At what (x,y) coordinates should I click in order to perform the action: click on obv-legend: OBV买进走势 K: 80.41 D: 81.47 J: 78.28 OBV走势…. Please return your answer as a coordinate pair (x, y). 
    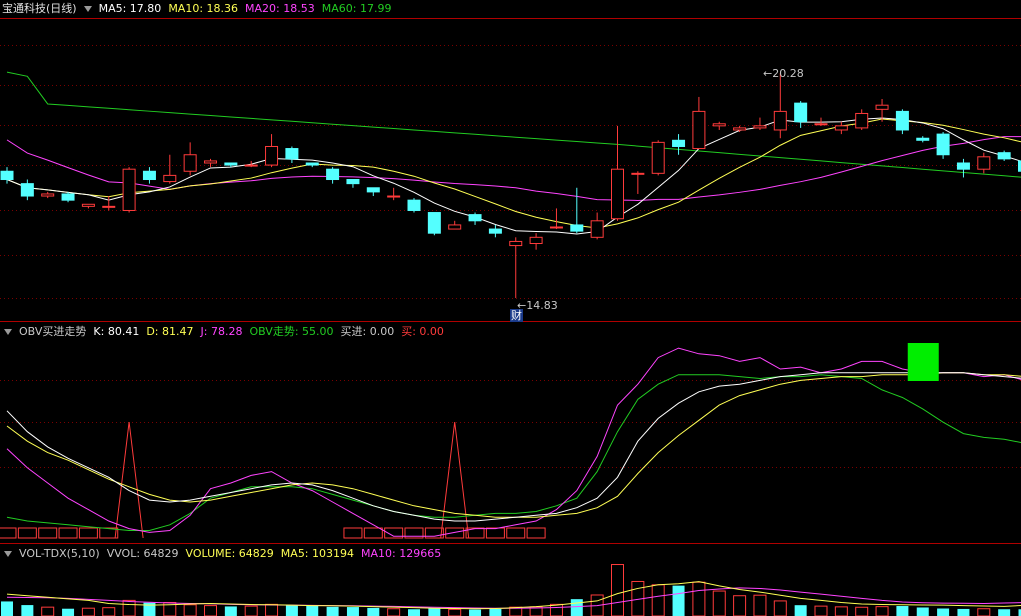
    Looking at the image, I should click on (225, 332).